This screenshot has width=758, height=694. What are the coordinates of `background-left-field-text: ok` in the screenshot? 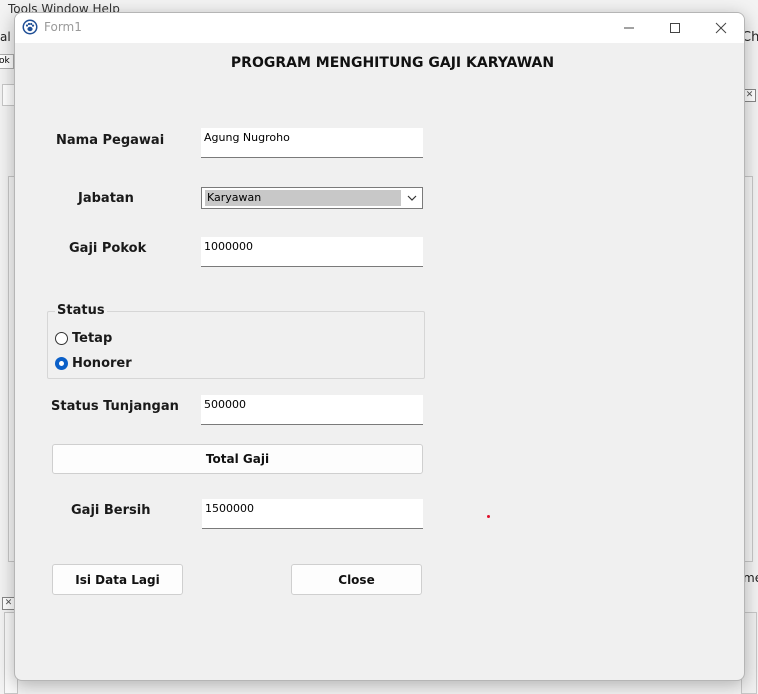 It's located at (5, 61).